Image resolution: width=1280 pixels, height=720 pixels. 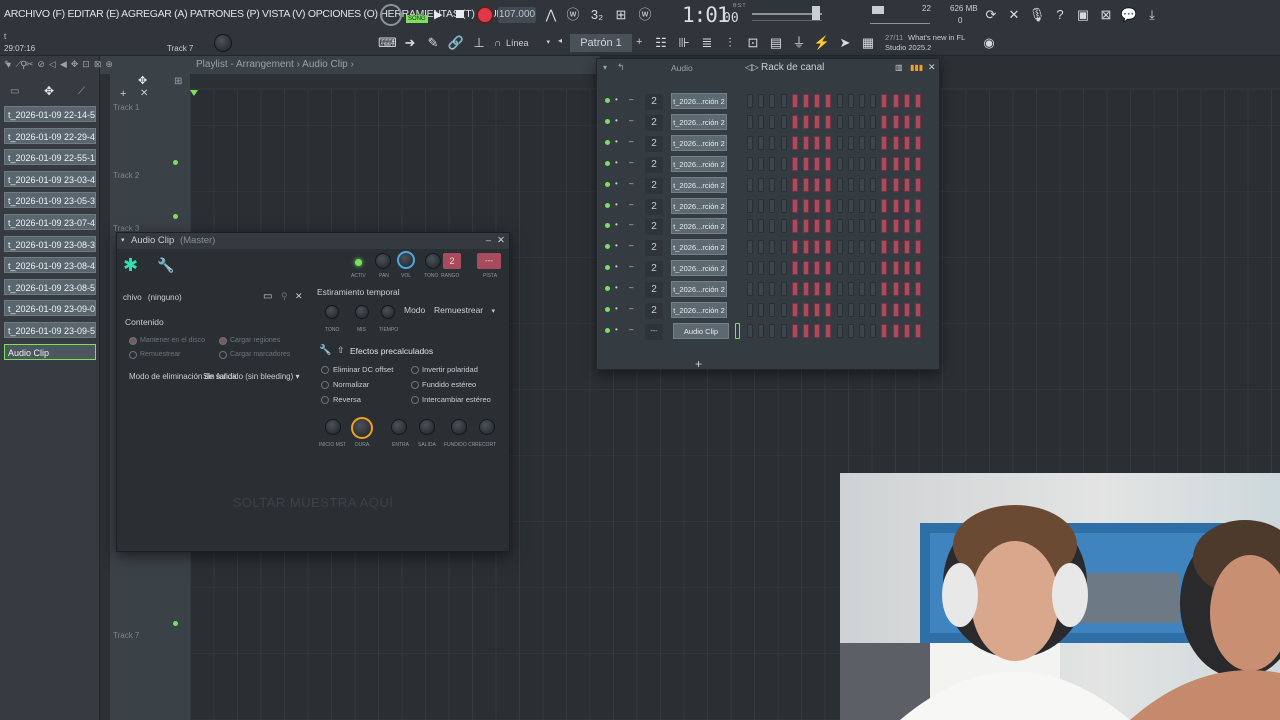 What do you see at coordinates (126, 635) in the screenshot?
I see `track-label: Track 7` at bounding box center [126, 635].